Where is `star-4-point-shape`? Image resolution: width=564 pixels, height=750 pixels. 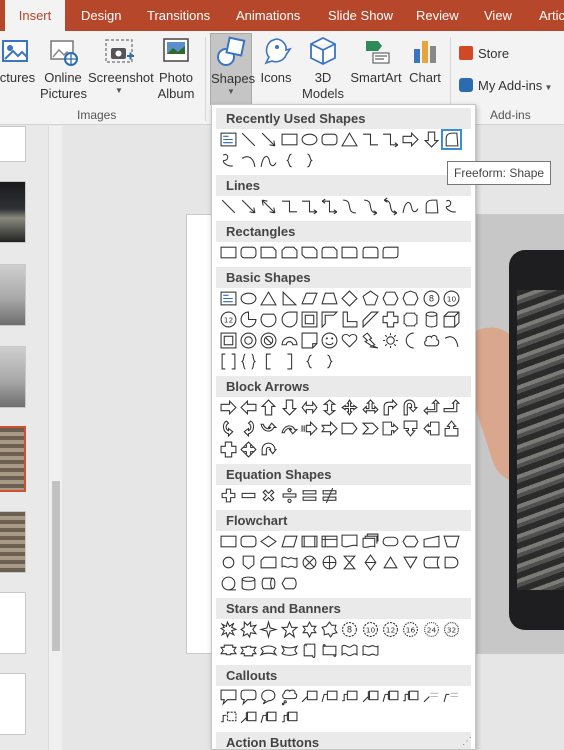 star-4-point-shape is located at coordinates (269, 629).